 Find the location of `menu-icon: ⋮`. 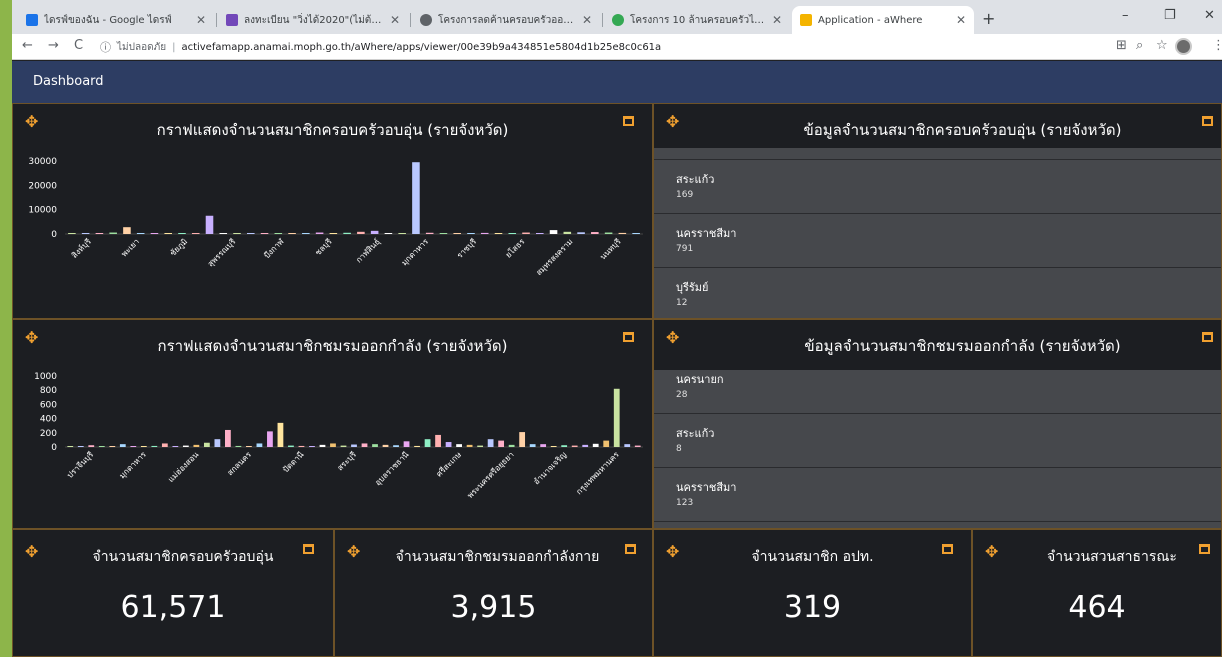

menu-icon: ⋮ is located at coordinates (1217, 45).